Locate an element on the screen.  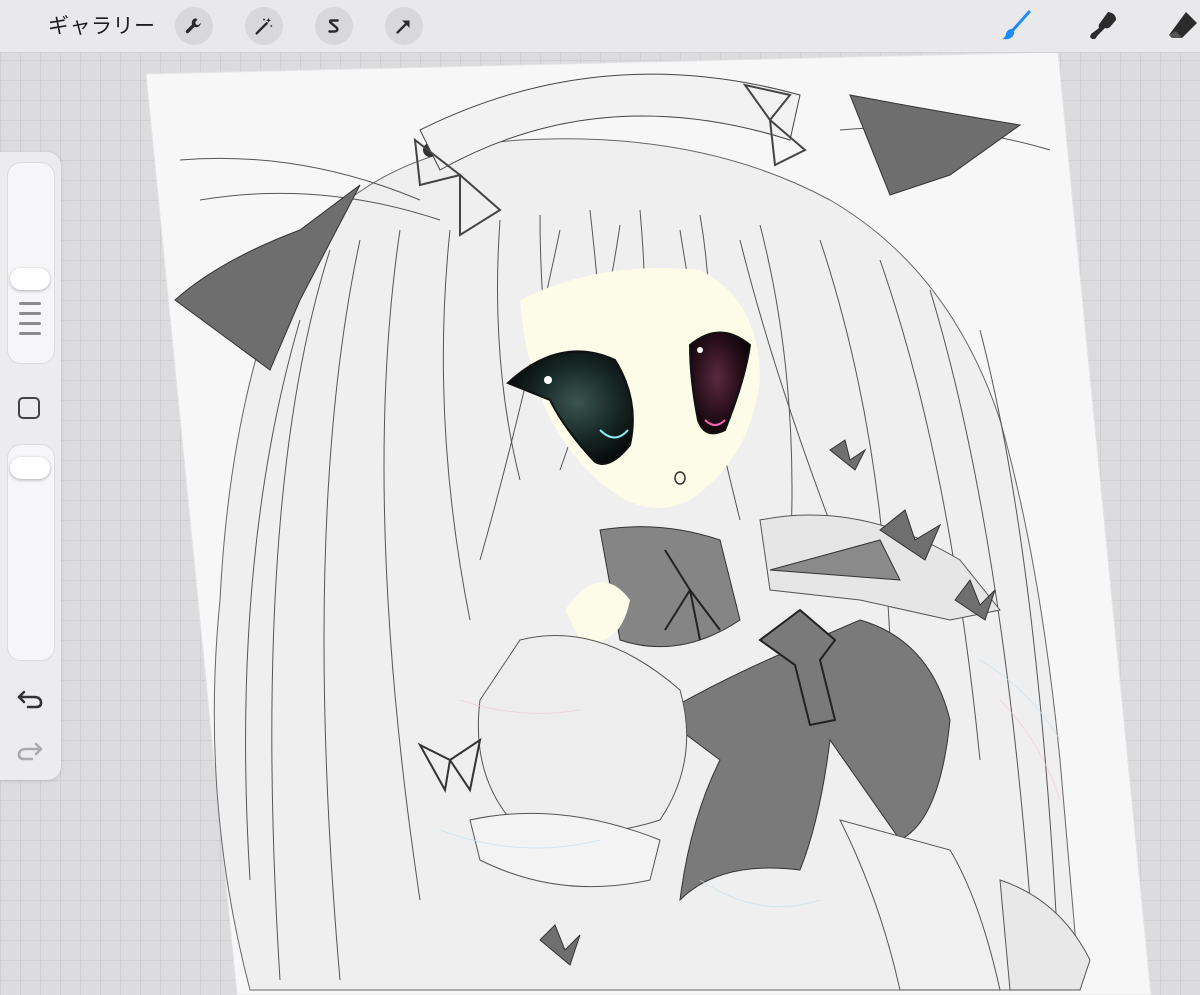
redo-arrow-icon is located at coordinates (30, 751).